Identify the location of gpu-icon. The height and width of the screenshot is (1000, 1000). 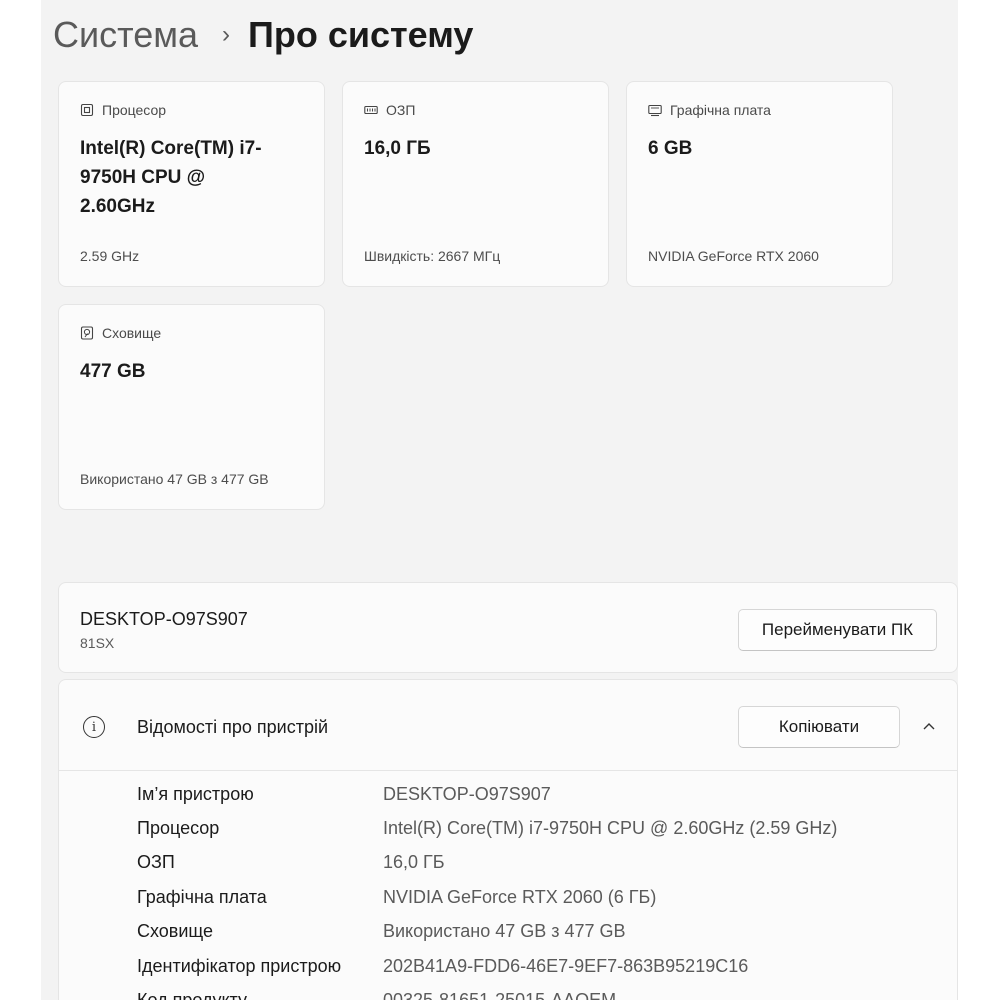
(655, 110).